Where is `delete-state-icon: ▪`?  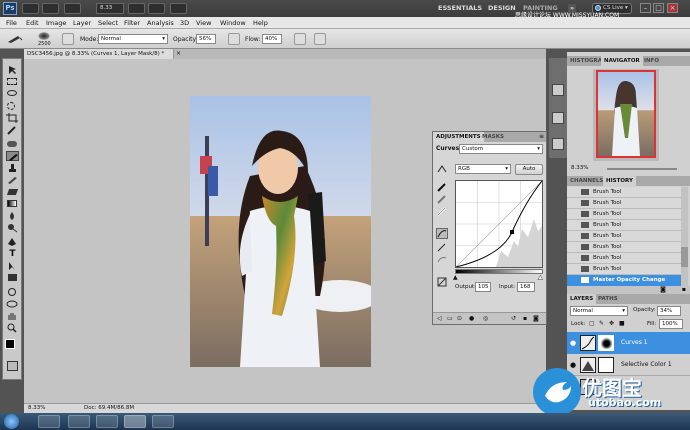 delete-state-icon: ▪ is located at coordinates (684, 289).